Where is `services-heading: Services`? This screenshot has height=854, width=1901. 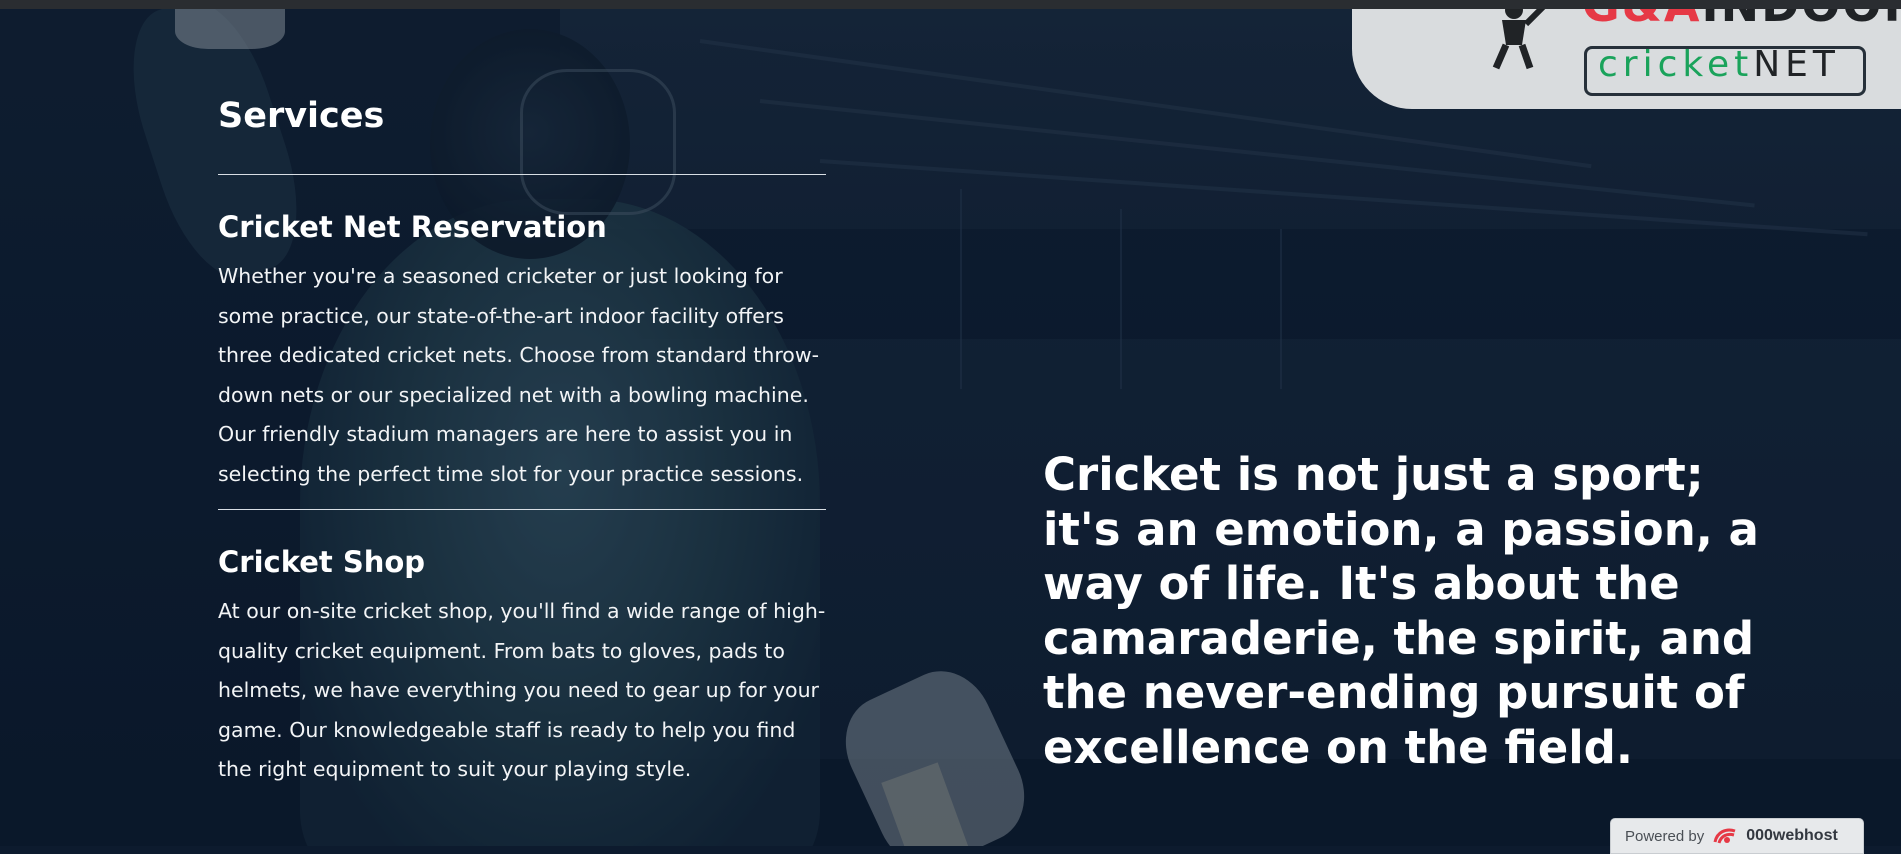
services-heading: Services is located at coordinates (301, 116).